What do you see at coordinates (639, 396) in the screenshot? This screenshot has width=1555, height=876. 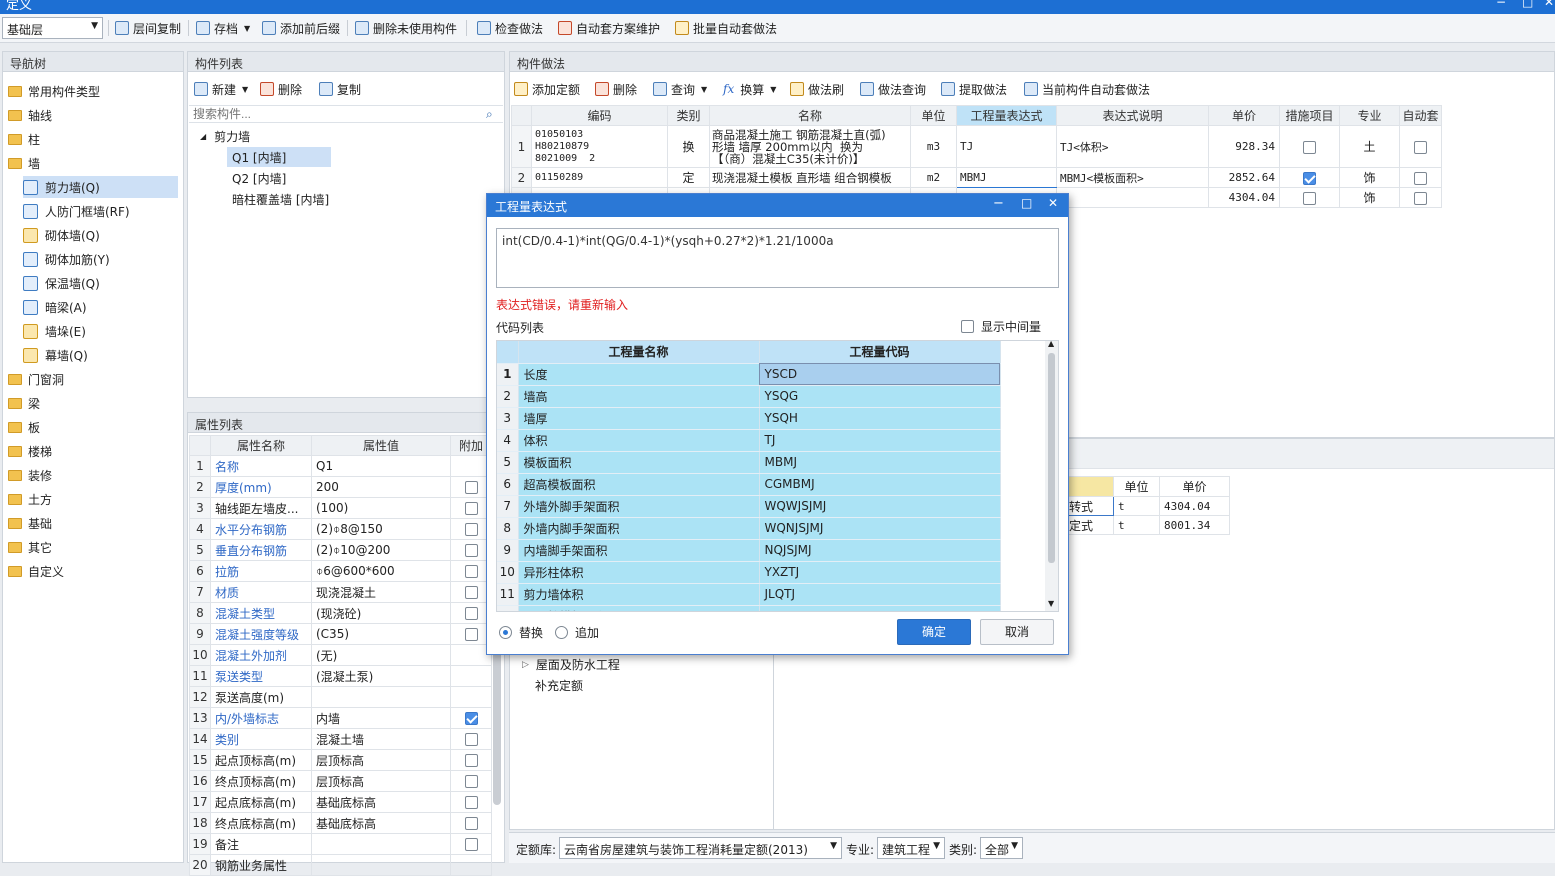 I see `quantity-name: 墙高` at bounding box center [639, 396].